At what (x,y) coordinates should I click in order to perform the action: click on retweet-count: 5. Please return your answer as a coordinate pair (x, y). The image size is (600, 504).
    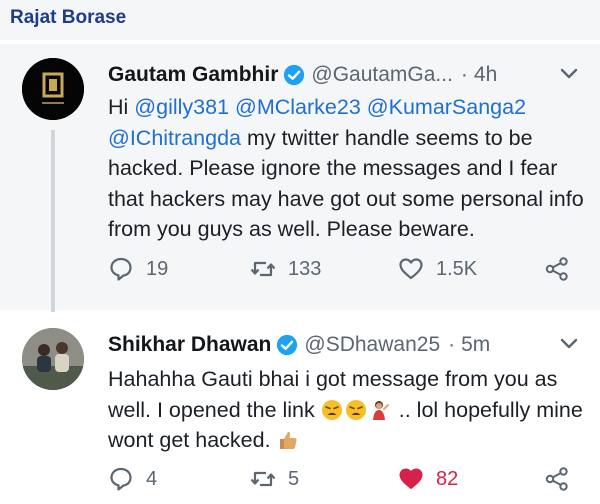
    Looking at the image, I should click on (294, 478).